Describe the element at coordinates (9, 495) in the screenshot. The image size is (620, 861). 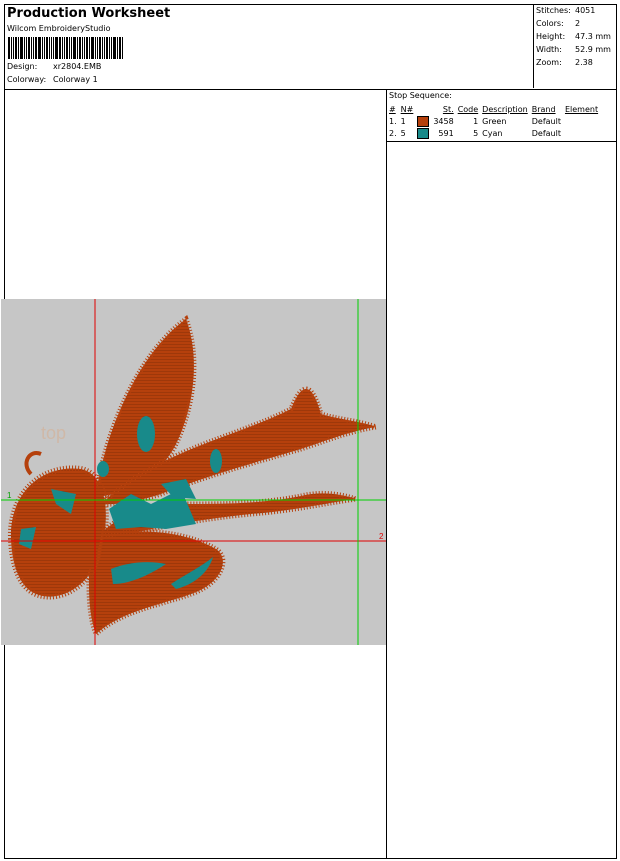
I see `marker-1: 1` at that location.